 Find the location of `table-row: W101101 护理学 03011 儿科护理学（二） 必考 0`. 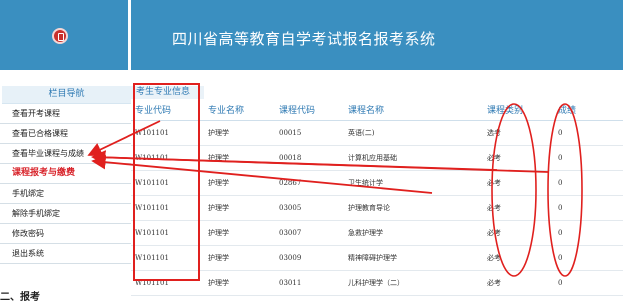

table-row: W101101 护理学 03011 儿科护理学（二） 必考 0 is located at coordinates (377, 283).